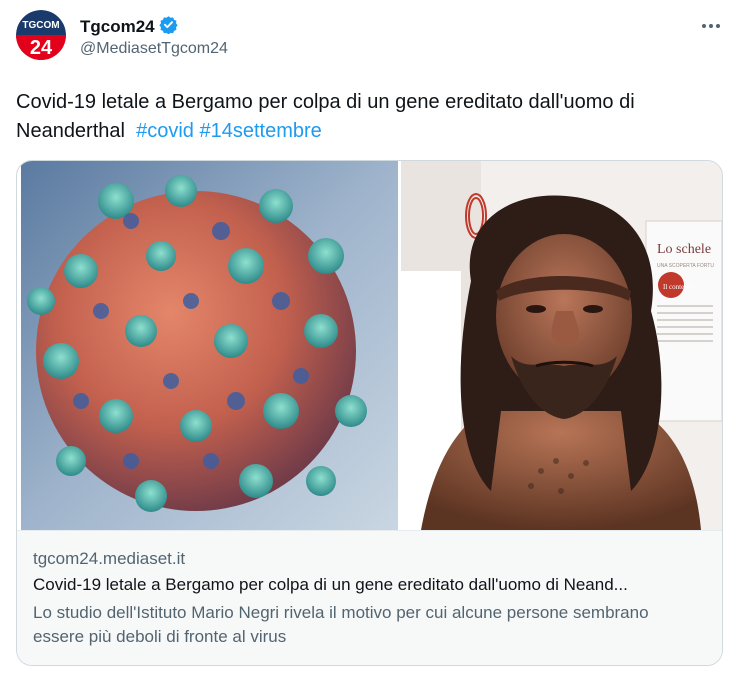  I want to click on hashtag-14settembre: #14settembre, so click(260, 131).